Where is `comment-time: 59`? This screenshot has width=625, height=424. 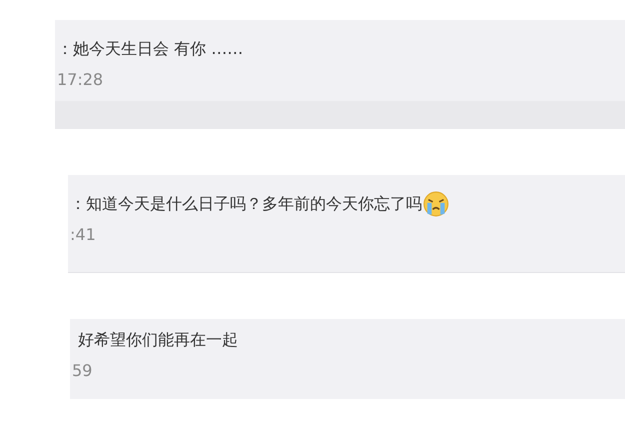
comment-time: 59 is located at coordinates (81, 371).